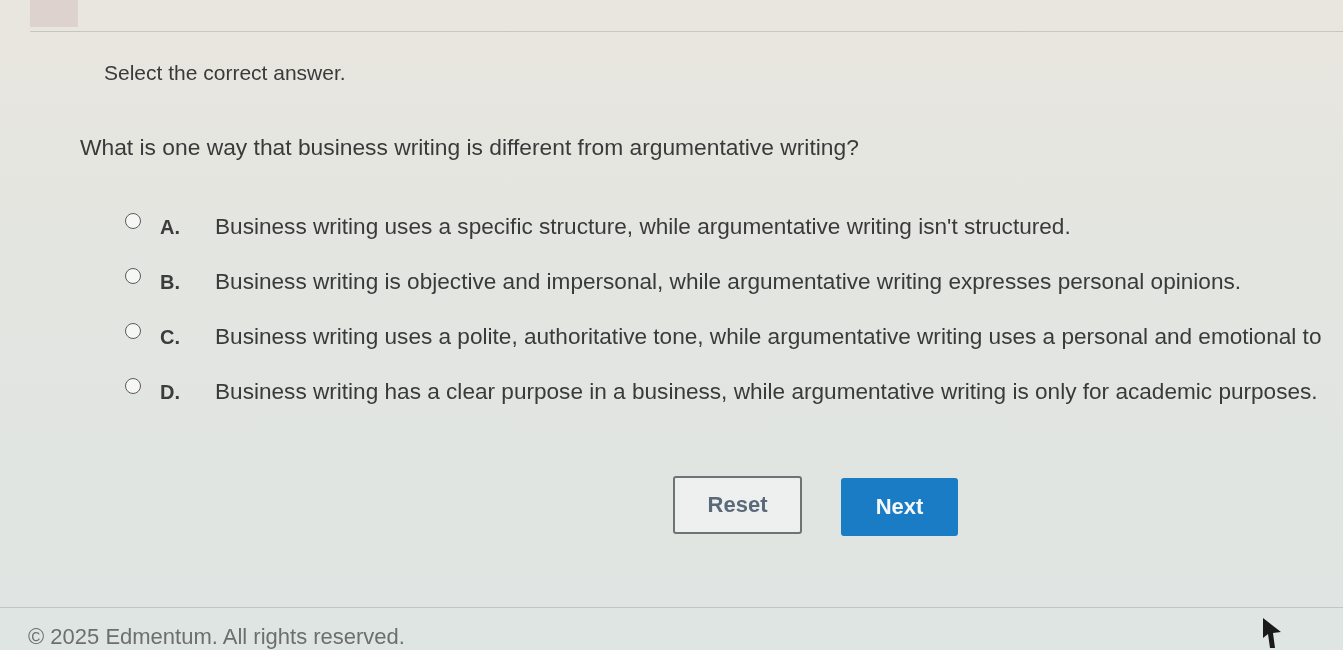 The image size is (1343, 650). What do you see at coordinates (470, 147) in the screenshot?
I see `question-text: What is one way that business writing is different from argumentative writing?` at bounding box center [470, 147].